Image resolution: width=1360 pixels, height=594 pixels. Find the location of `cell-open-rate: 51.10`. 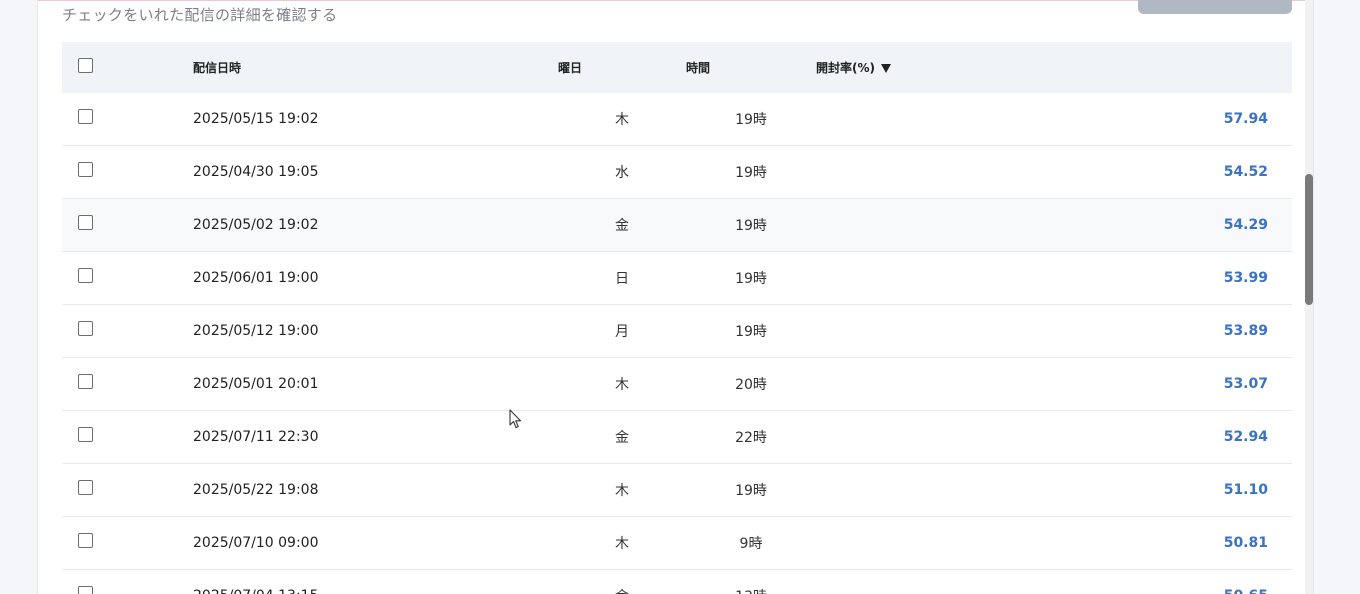

cell-open-rate: 51.10 is located at coordinates (1054, 490).